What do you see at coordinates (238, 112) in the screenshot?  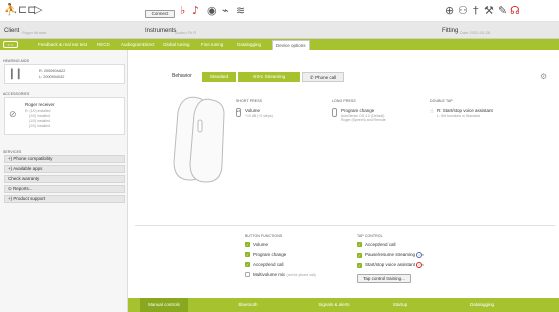 I see `button-press-icon: ▴▾` at bounding box center [238, 112].